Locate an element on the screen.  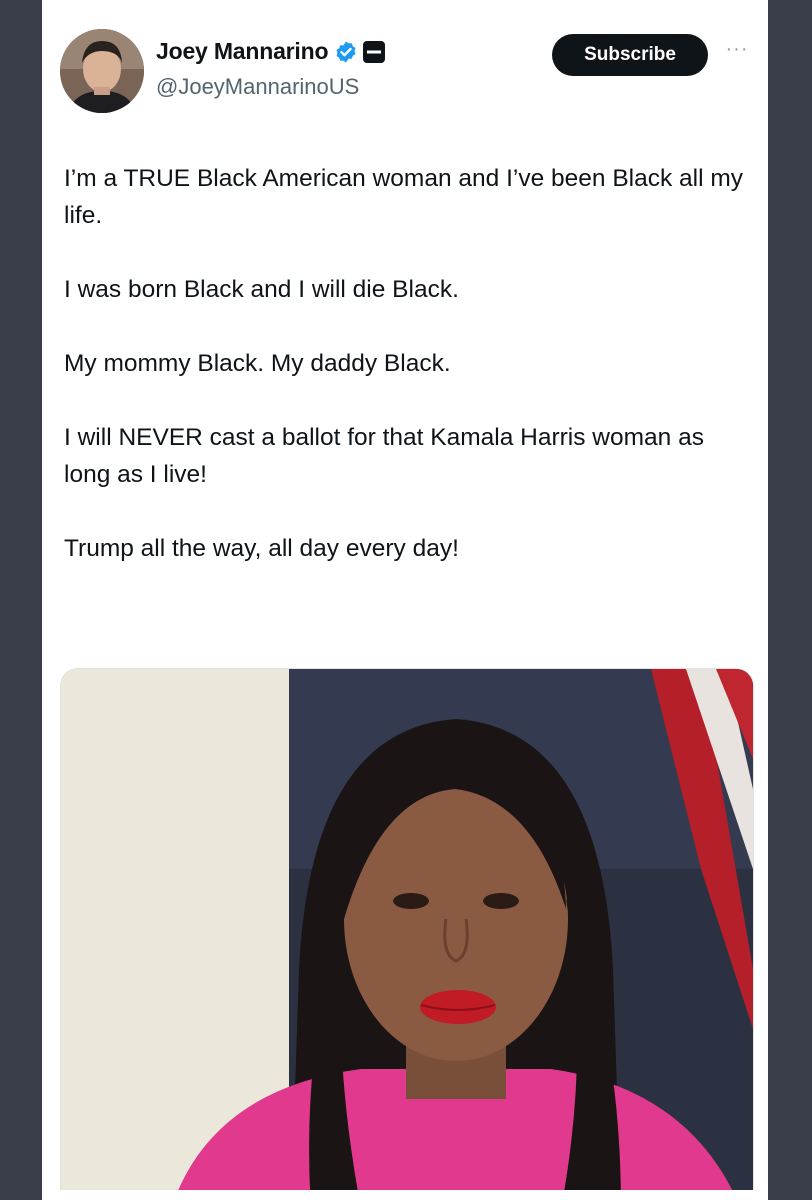
verified-badge-icon is located at coordinates (346, 51).